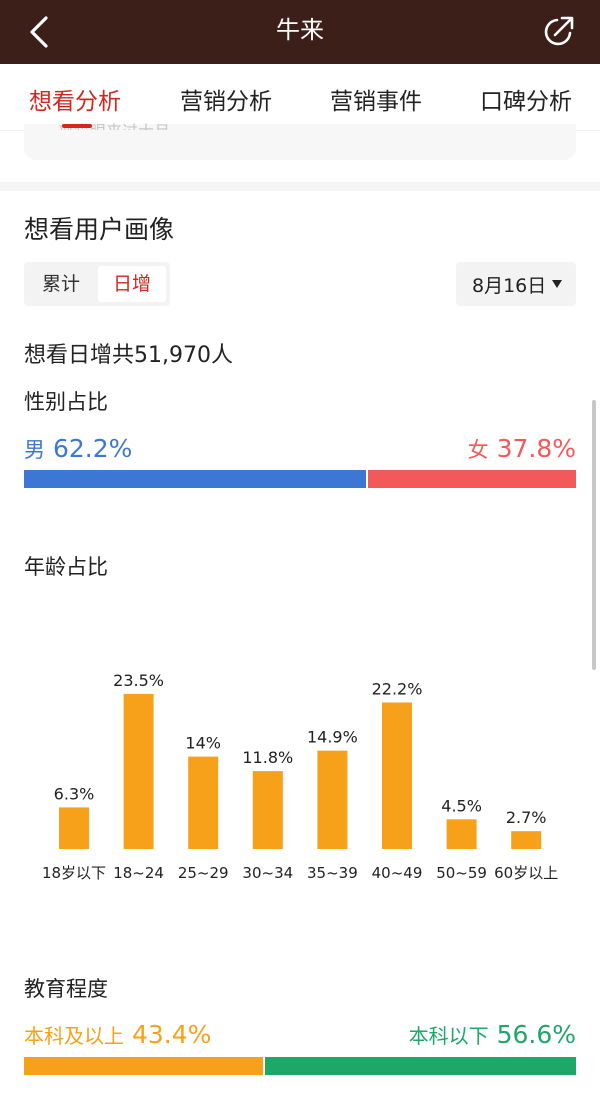 This screenshot has height=1120, width=600. I want to click on male-ratio-fill, so click(195, 479).